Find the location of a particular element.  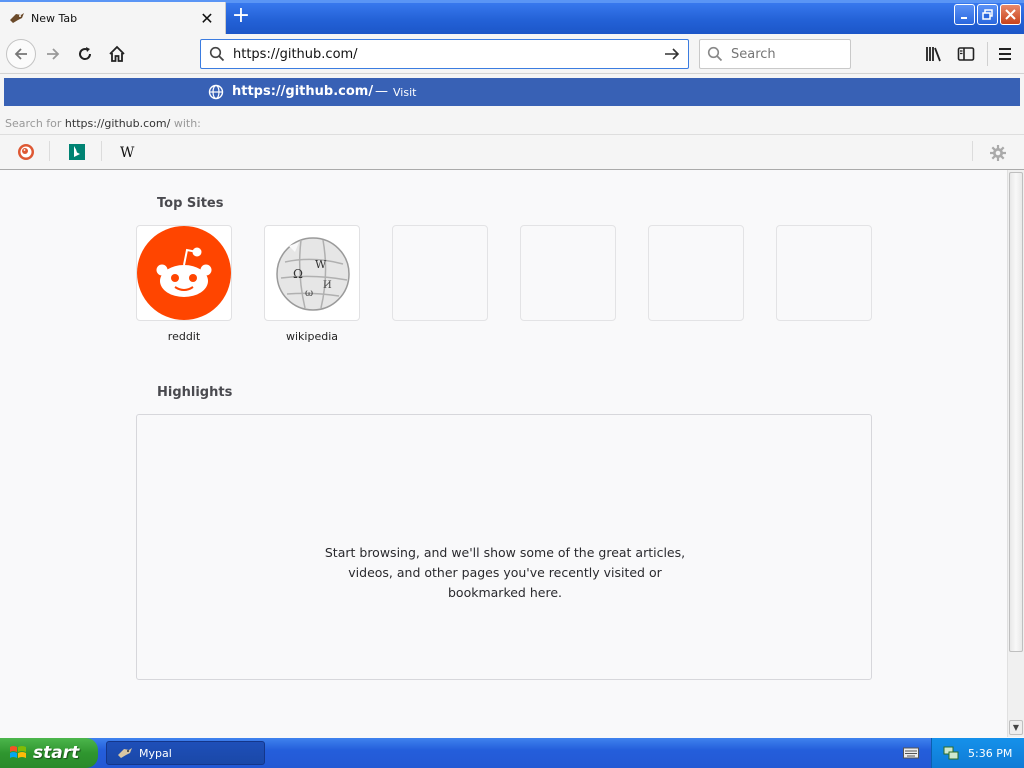

sidebar-button is located at coordinates (966, 54).